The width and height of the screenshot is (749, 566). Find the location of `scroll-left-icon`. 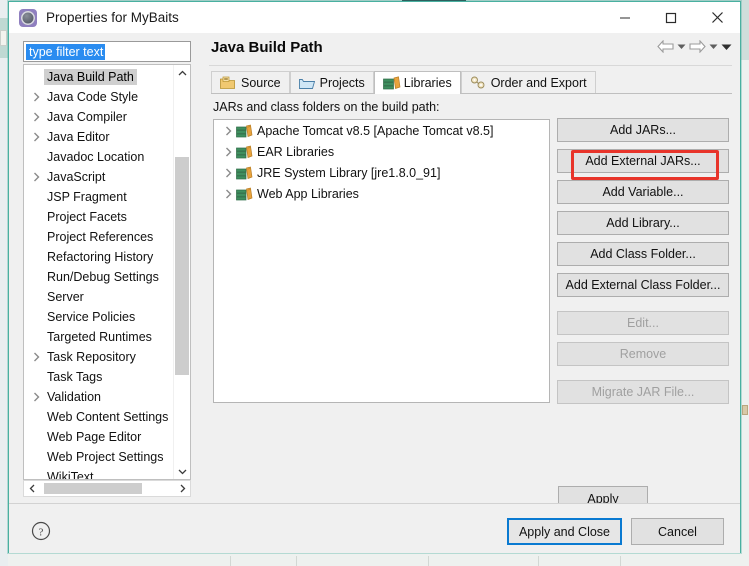

scroll-left-icon is located at coordinates (32, 488).